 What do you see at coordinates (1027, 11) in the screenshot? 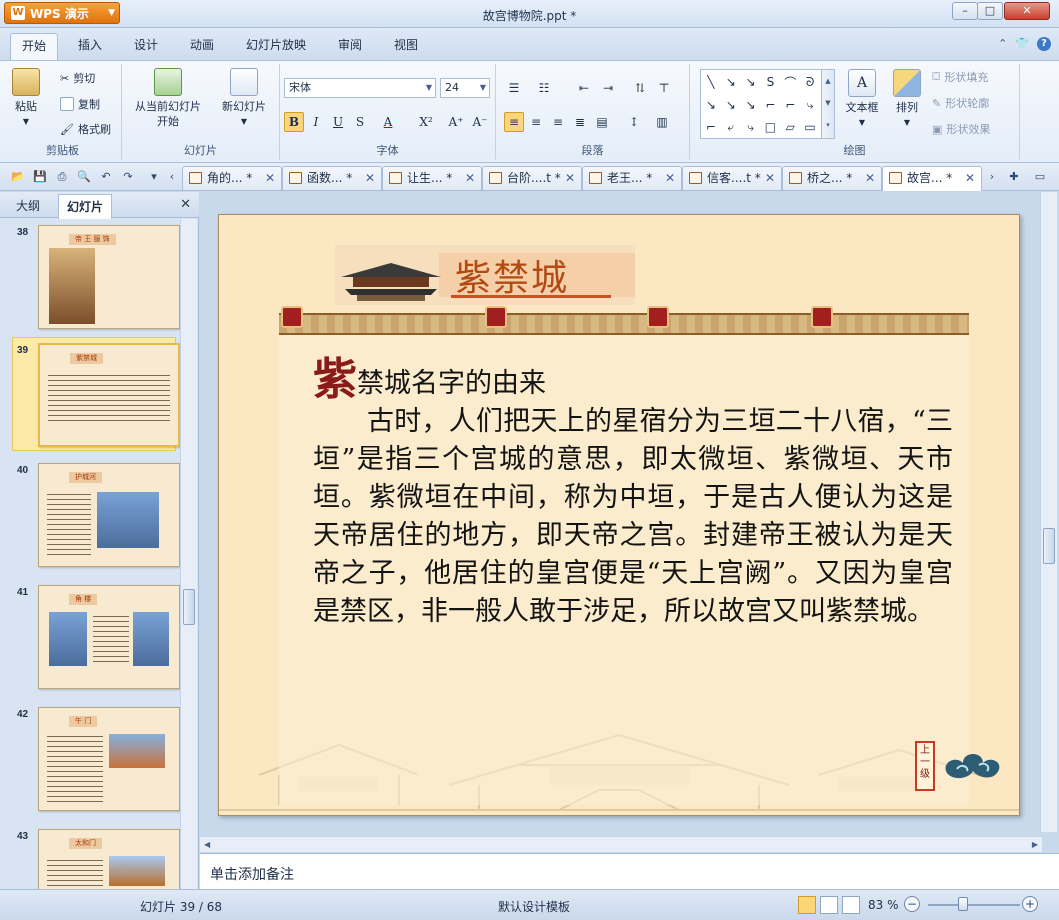
I see `close-button: ✕` at bounding box center [1027, 11].